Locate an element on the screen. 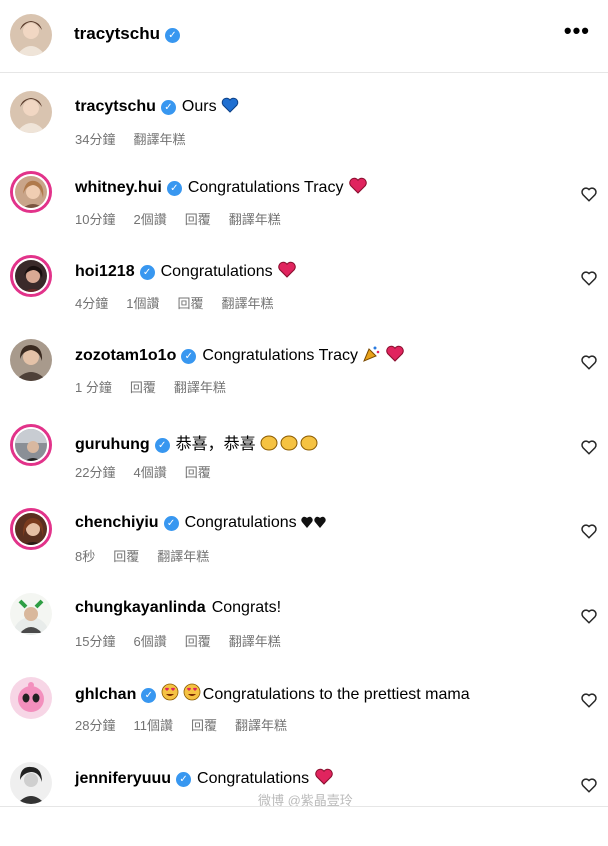 The height and width of the screenshot is (846, 608). comment-list-bottom-divider is located at coordinates (304, 811).